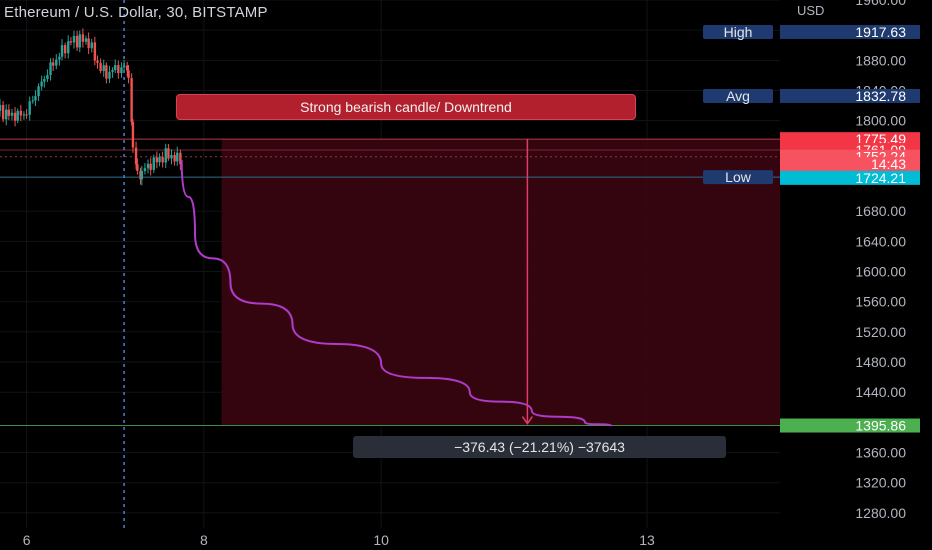 The height and width of the screenshot is (550, 932). I want to click on stat-avg-name: Avg, so click(738, 96).